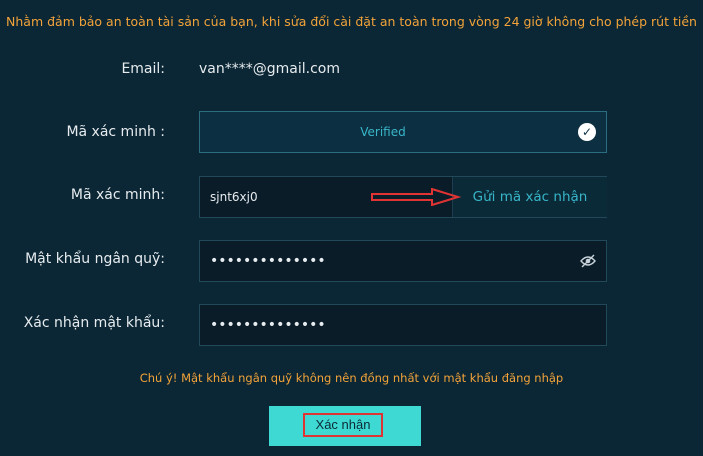 This screenshot has width=703, height=456. What do you see at coordinates (95, 259) in the screenshot?
I see `fund-password-label: Mật khẩu ngân quỹ:` at bounding box center [95, 259].